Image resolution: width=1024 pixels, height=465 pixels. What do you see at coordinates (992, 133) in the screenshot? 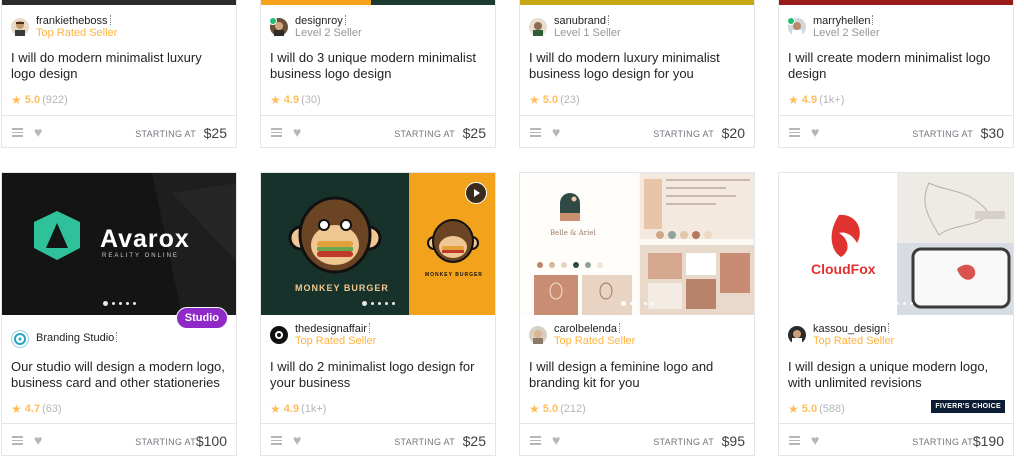
I see `gig-price: $30` at bounding box center [992, 133].